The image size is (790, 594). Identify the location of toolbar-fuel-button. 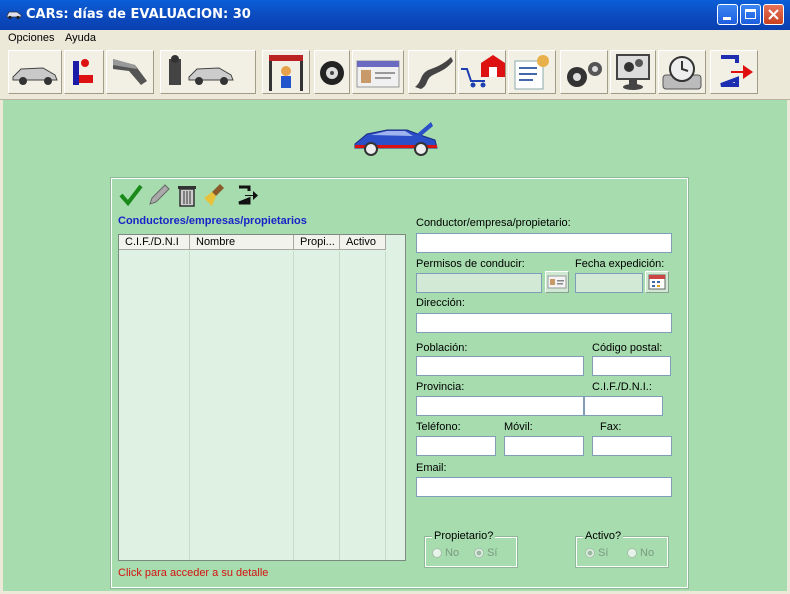
(130, 72).